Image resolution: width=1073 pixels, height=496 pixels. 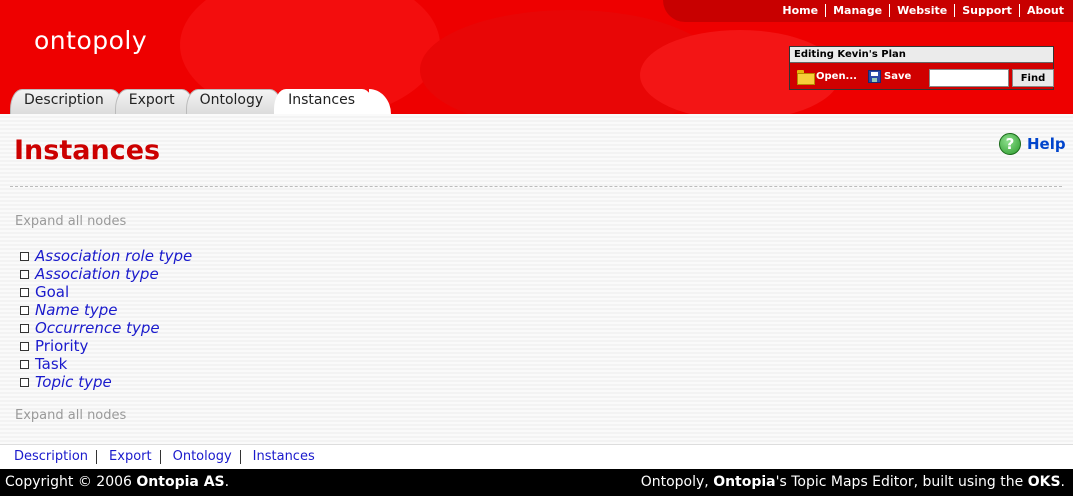 What do you see at coordinates (806, 77) in the screenshot?
I see `folder-icon` at bounding box center [806, 77].